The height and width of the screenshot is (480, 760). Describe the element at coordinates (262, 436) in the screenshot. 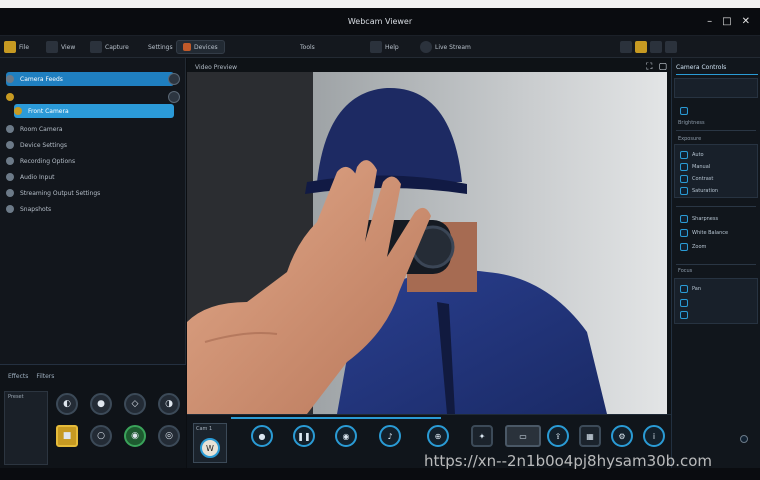

I see `record-button: ●` at that location.